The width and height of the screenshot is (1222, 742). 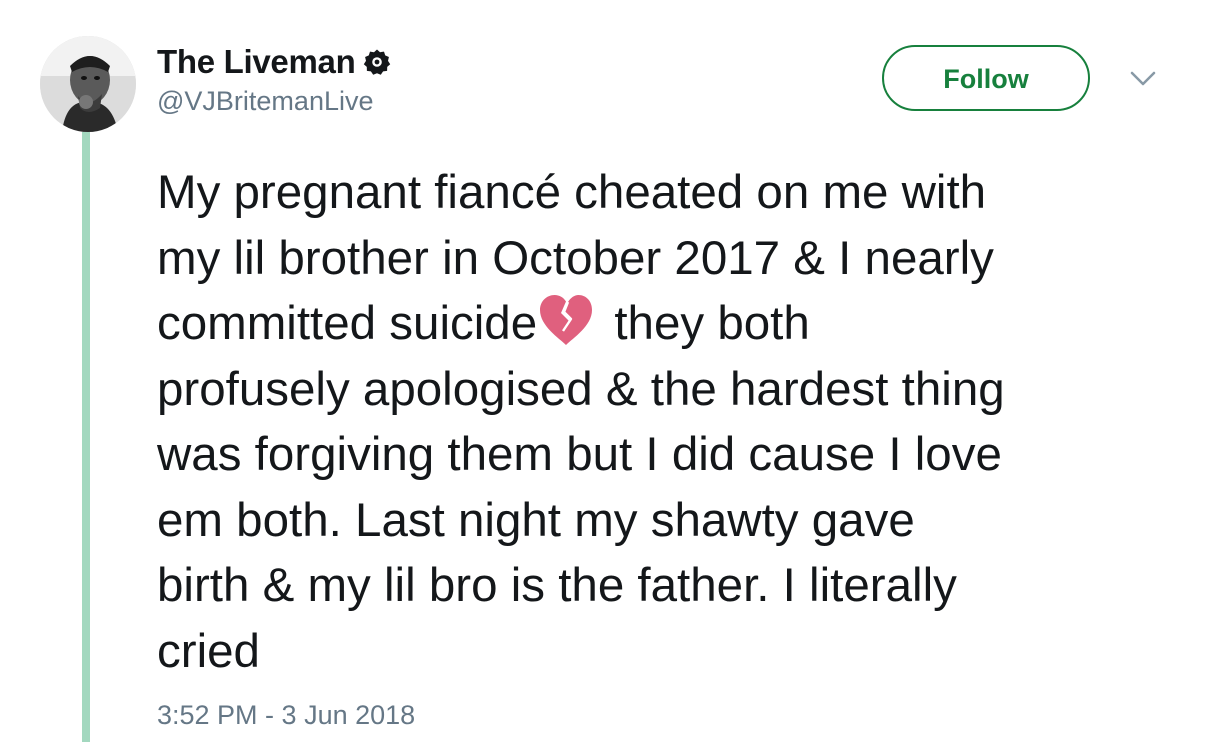 I want to click on follow-button: Follow, so click(x=986, y=78).